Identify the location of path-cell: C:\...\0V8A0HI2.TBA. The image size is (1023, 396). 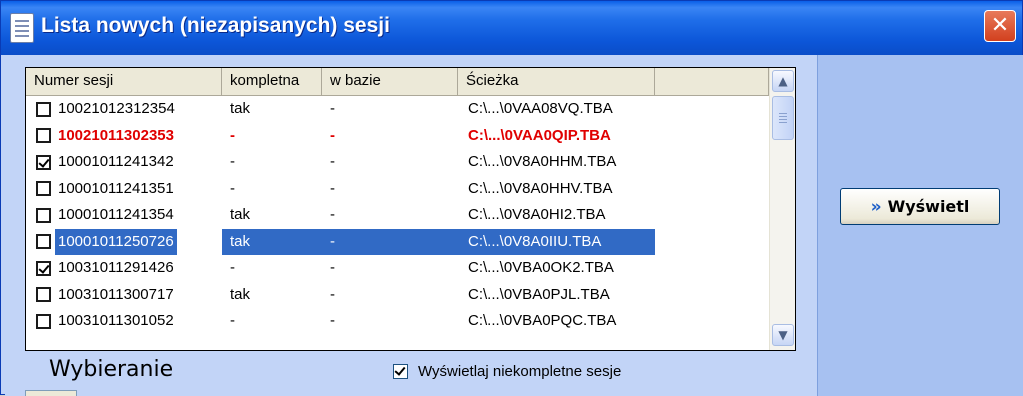
(537, 215).